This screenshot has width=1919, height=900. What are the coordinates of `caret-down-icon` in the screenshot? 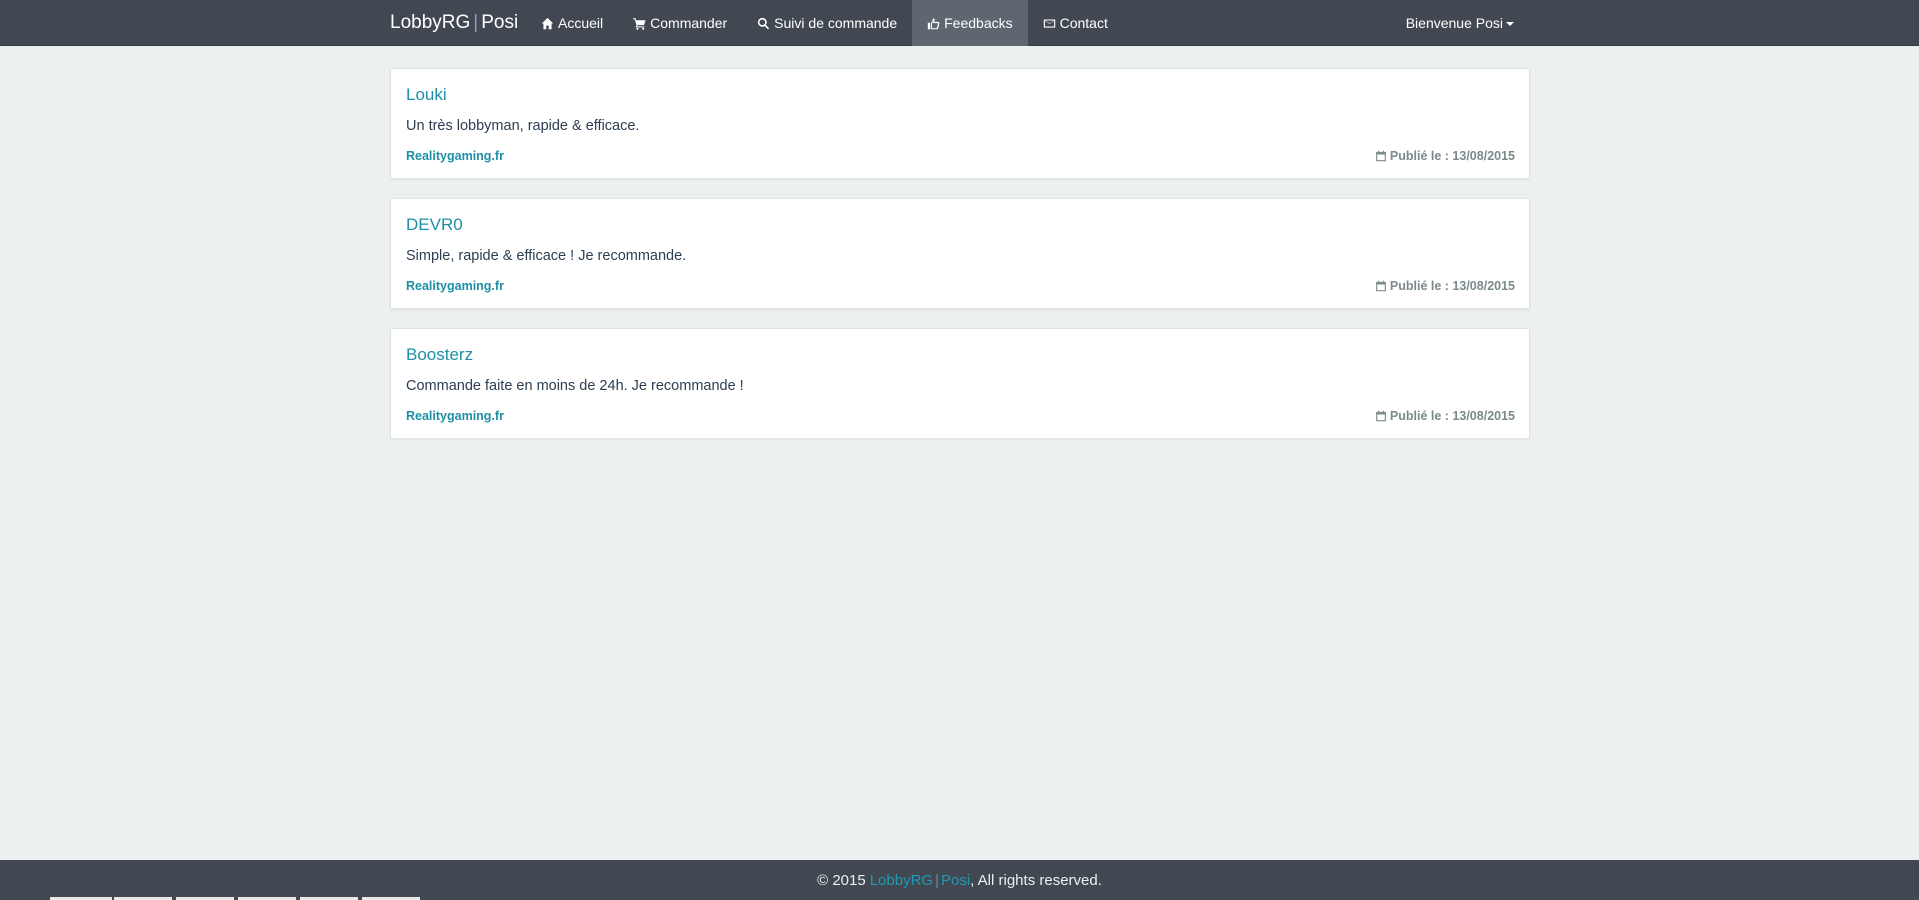 It's located at (1510, 24).